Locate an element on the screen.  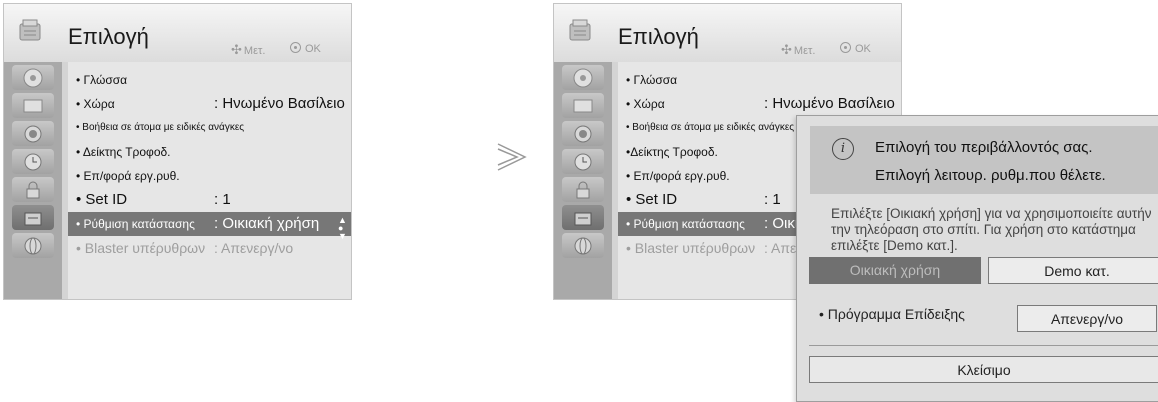
demo-program-toggle: Απενεργ/νο is located at coordinates (1087, 318).